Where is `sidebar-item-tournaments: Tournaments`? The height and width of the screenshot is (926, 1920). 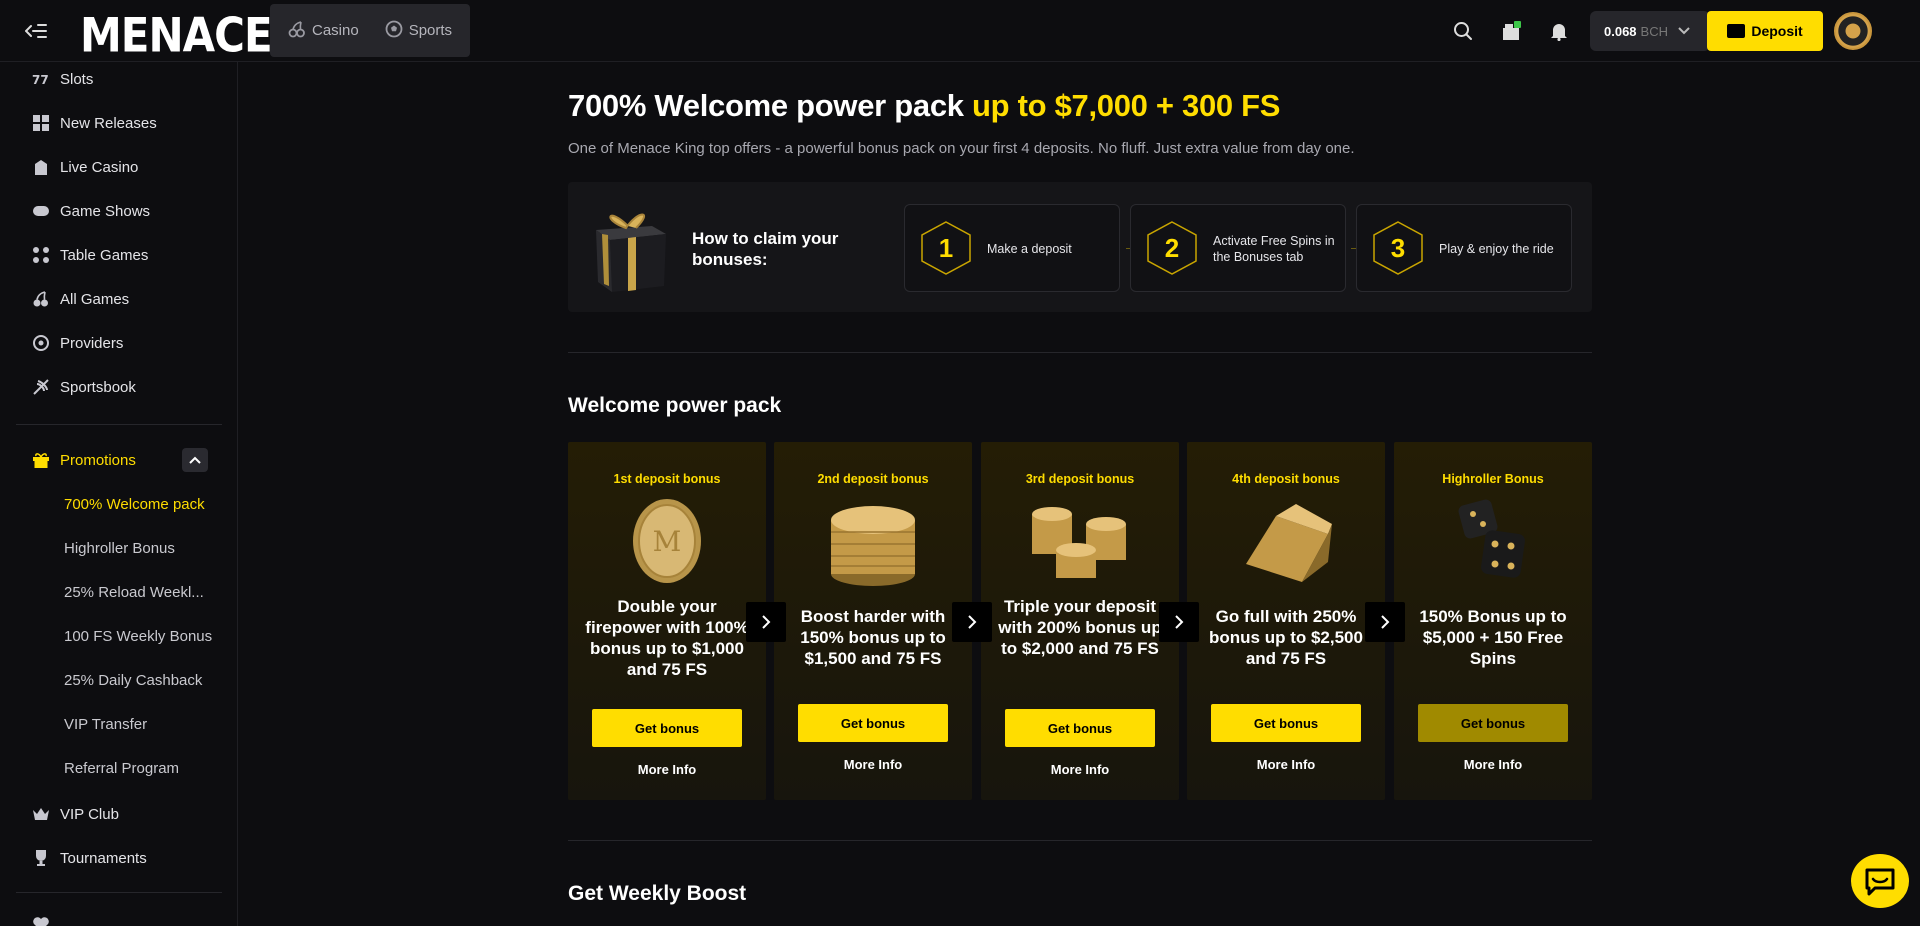 sidebar-item-tournaments: Tournaments is located at coordinates (89, 858).